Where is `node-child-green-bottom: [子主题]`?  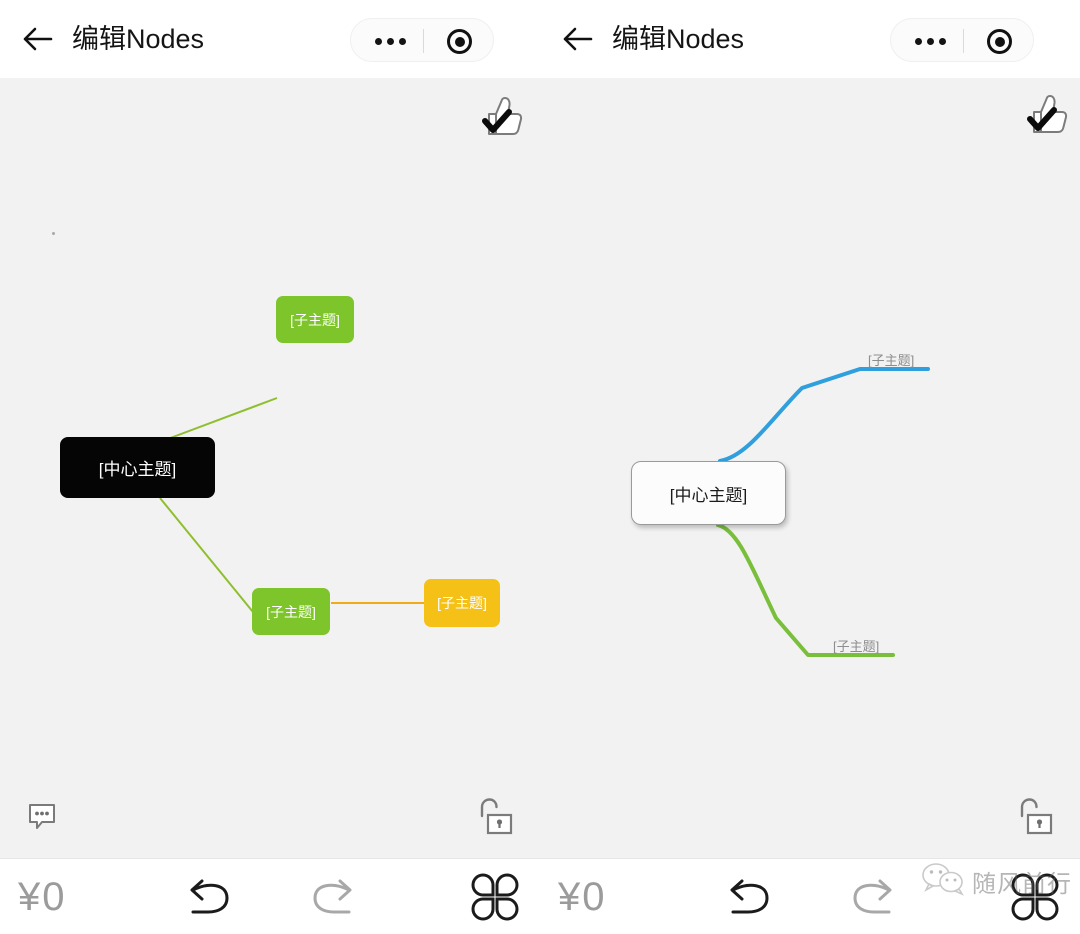 node-child-green-bottom: [子主题] is located at coordinates (291, 611).